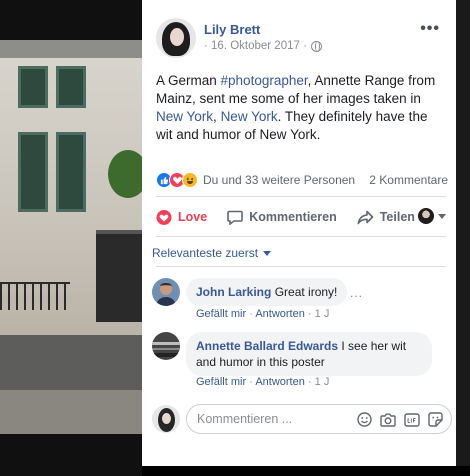  I want to click on share-label: Teilen, so click(397, 217).